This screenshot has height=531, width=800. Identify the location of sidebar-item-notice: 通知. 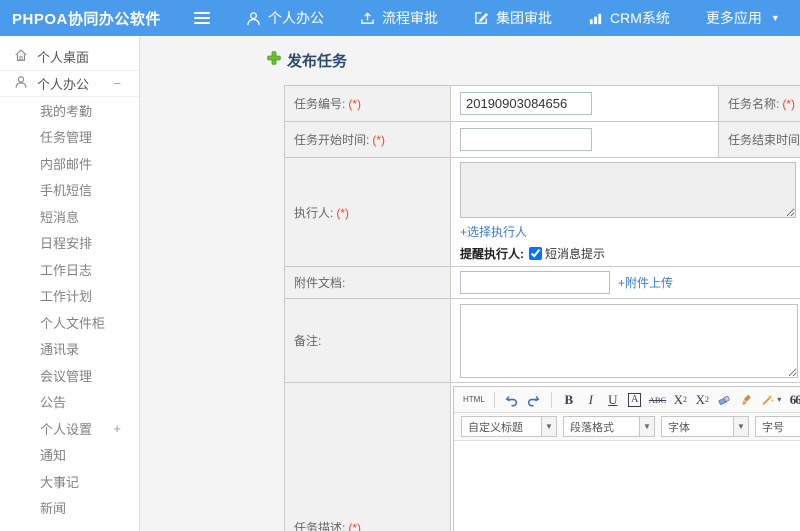
(69, 455).